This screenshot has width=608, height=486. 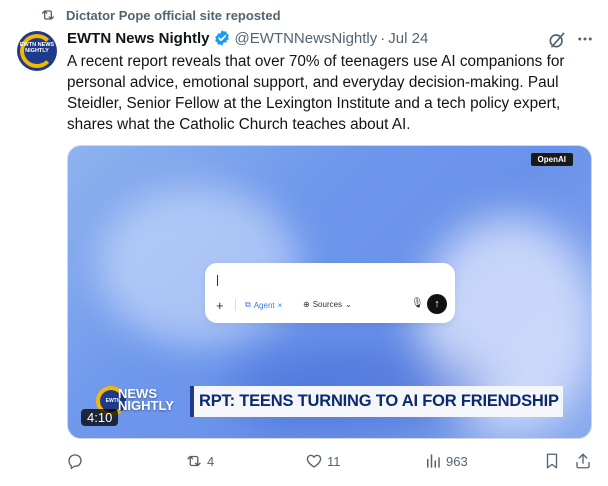 What do you see at coordinates (146, 405) in the screenshot?
I see `logo-line2: NIGHTLY` at bounding box center [146, 405].